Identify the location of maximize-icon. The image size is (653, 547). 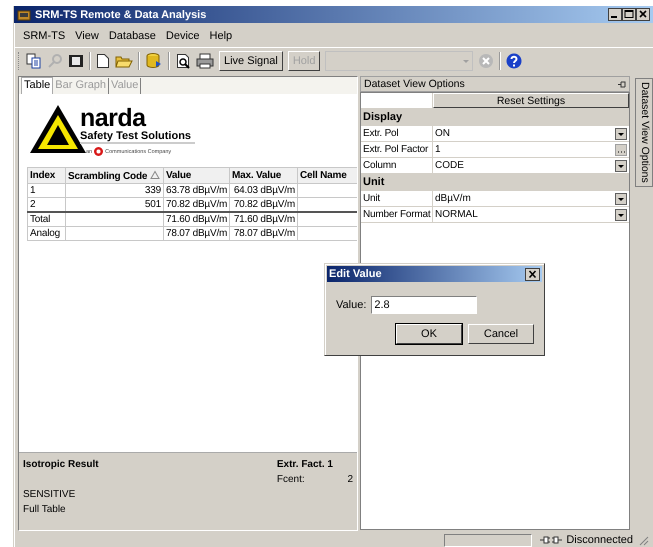
(629, 14).